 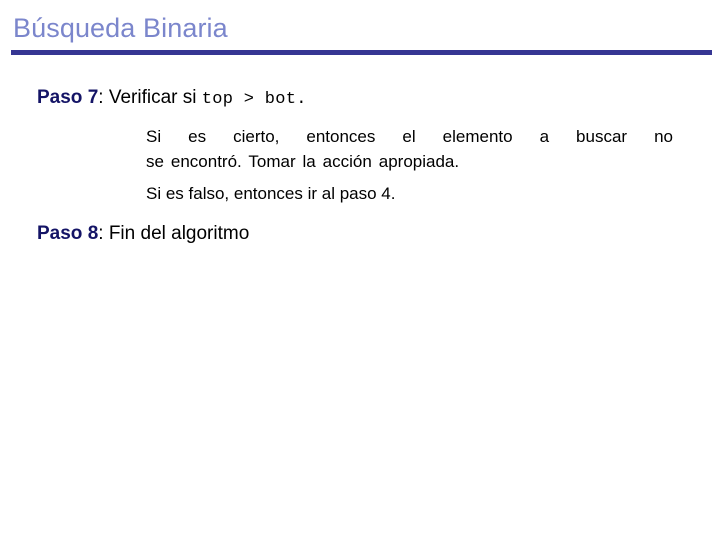 I want to click on step-8-heading: Paso 8: Fin del algoritmo, so click(x=143, y=234).